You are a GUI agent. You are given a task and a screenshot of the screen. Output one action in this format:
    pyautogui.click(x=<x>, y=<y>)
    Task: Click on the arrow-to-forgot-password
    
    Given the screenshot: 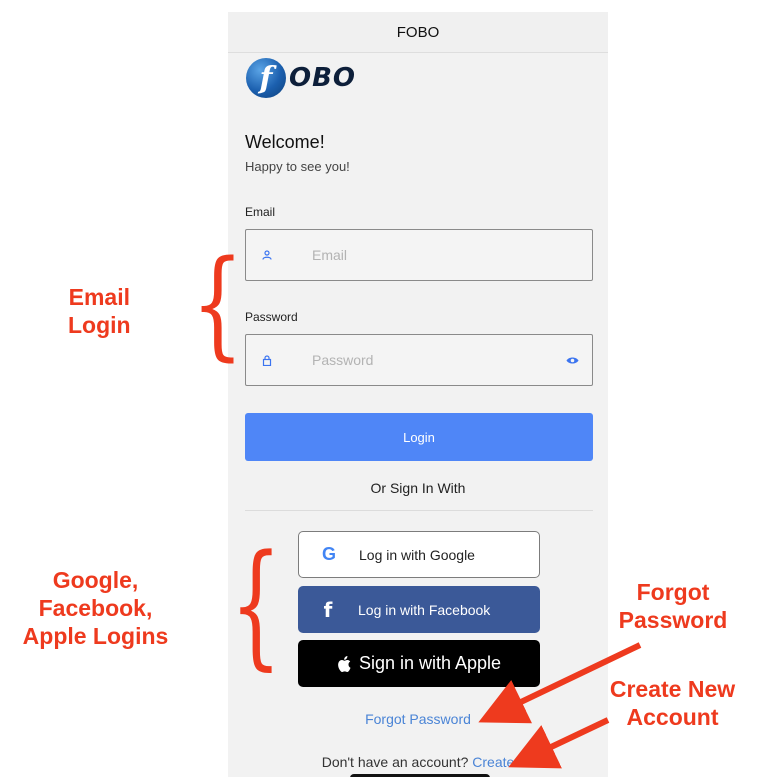 What is the action you would take?
    pyautogui.click(x=560, y=683)
    